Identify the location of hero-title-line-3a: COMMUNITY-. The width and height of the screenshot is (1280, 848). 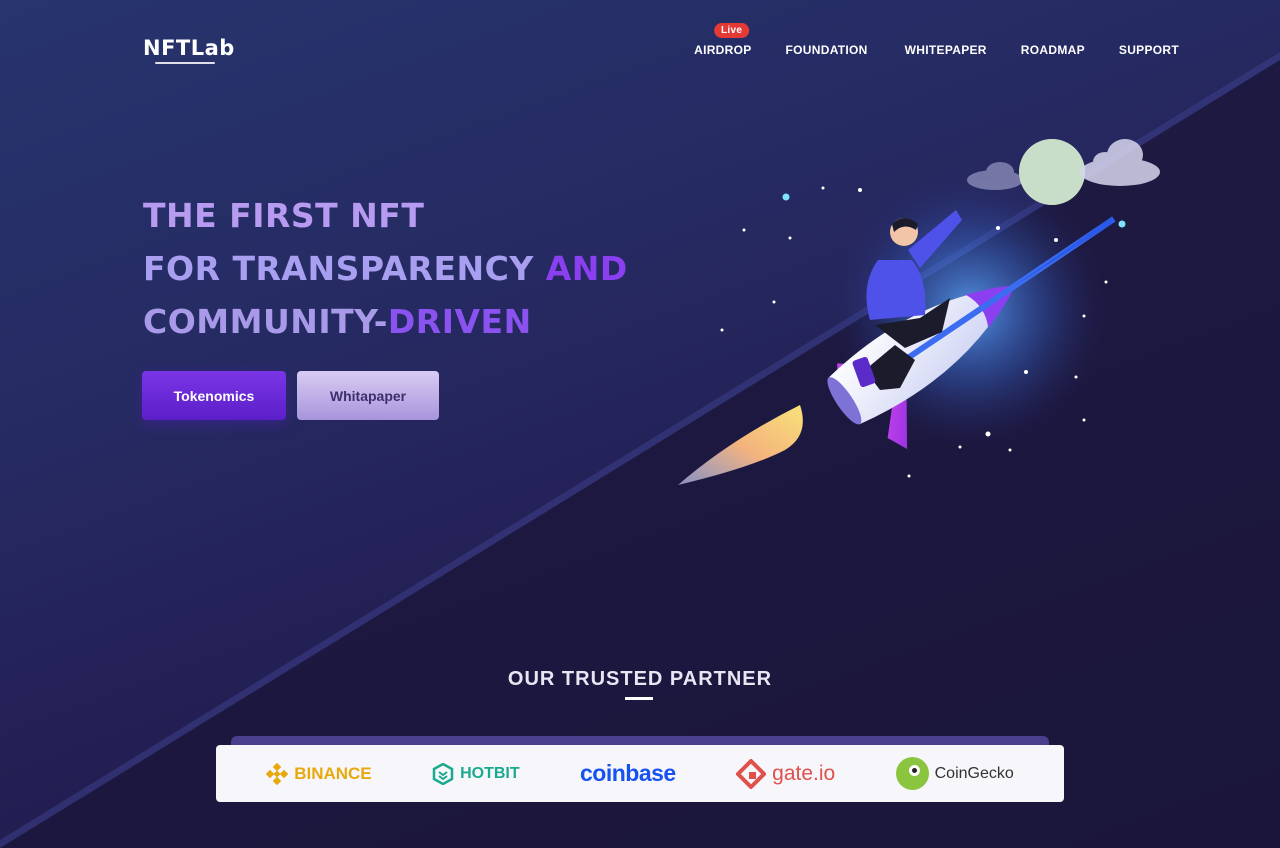
(265, 321).